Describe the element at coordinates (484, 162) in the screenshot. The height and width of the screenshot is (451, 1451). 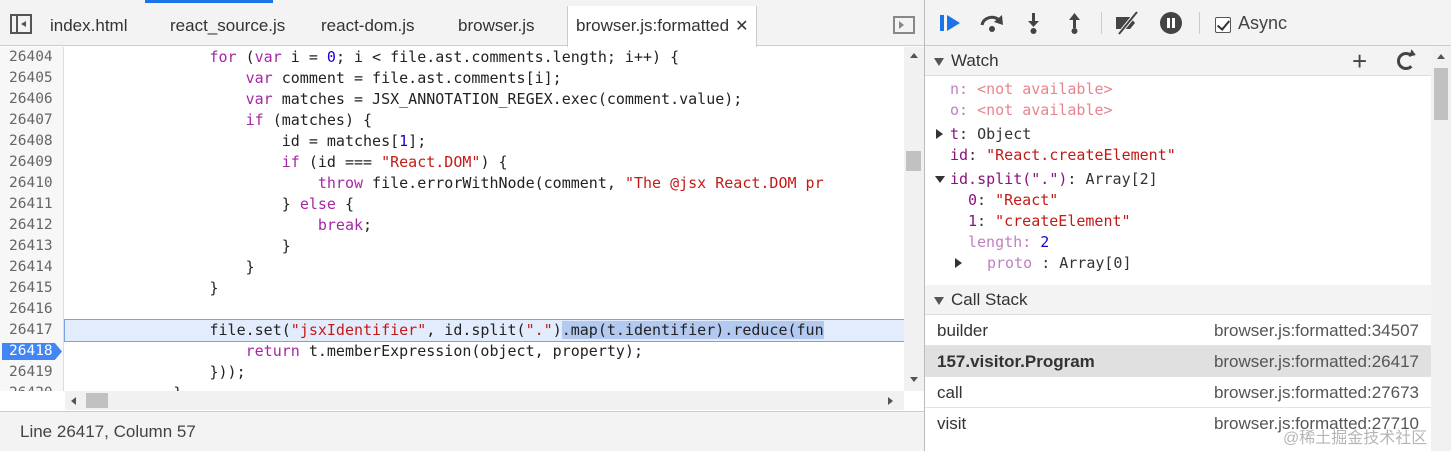
I see `code-line: if (id === "React.DOM") {` at that location.